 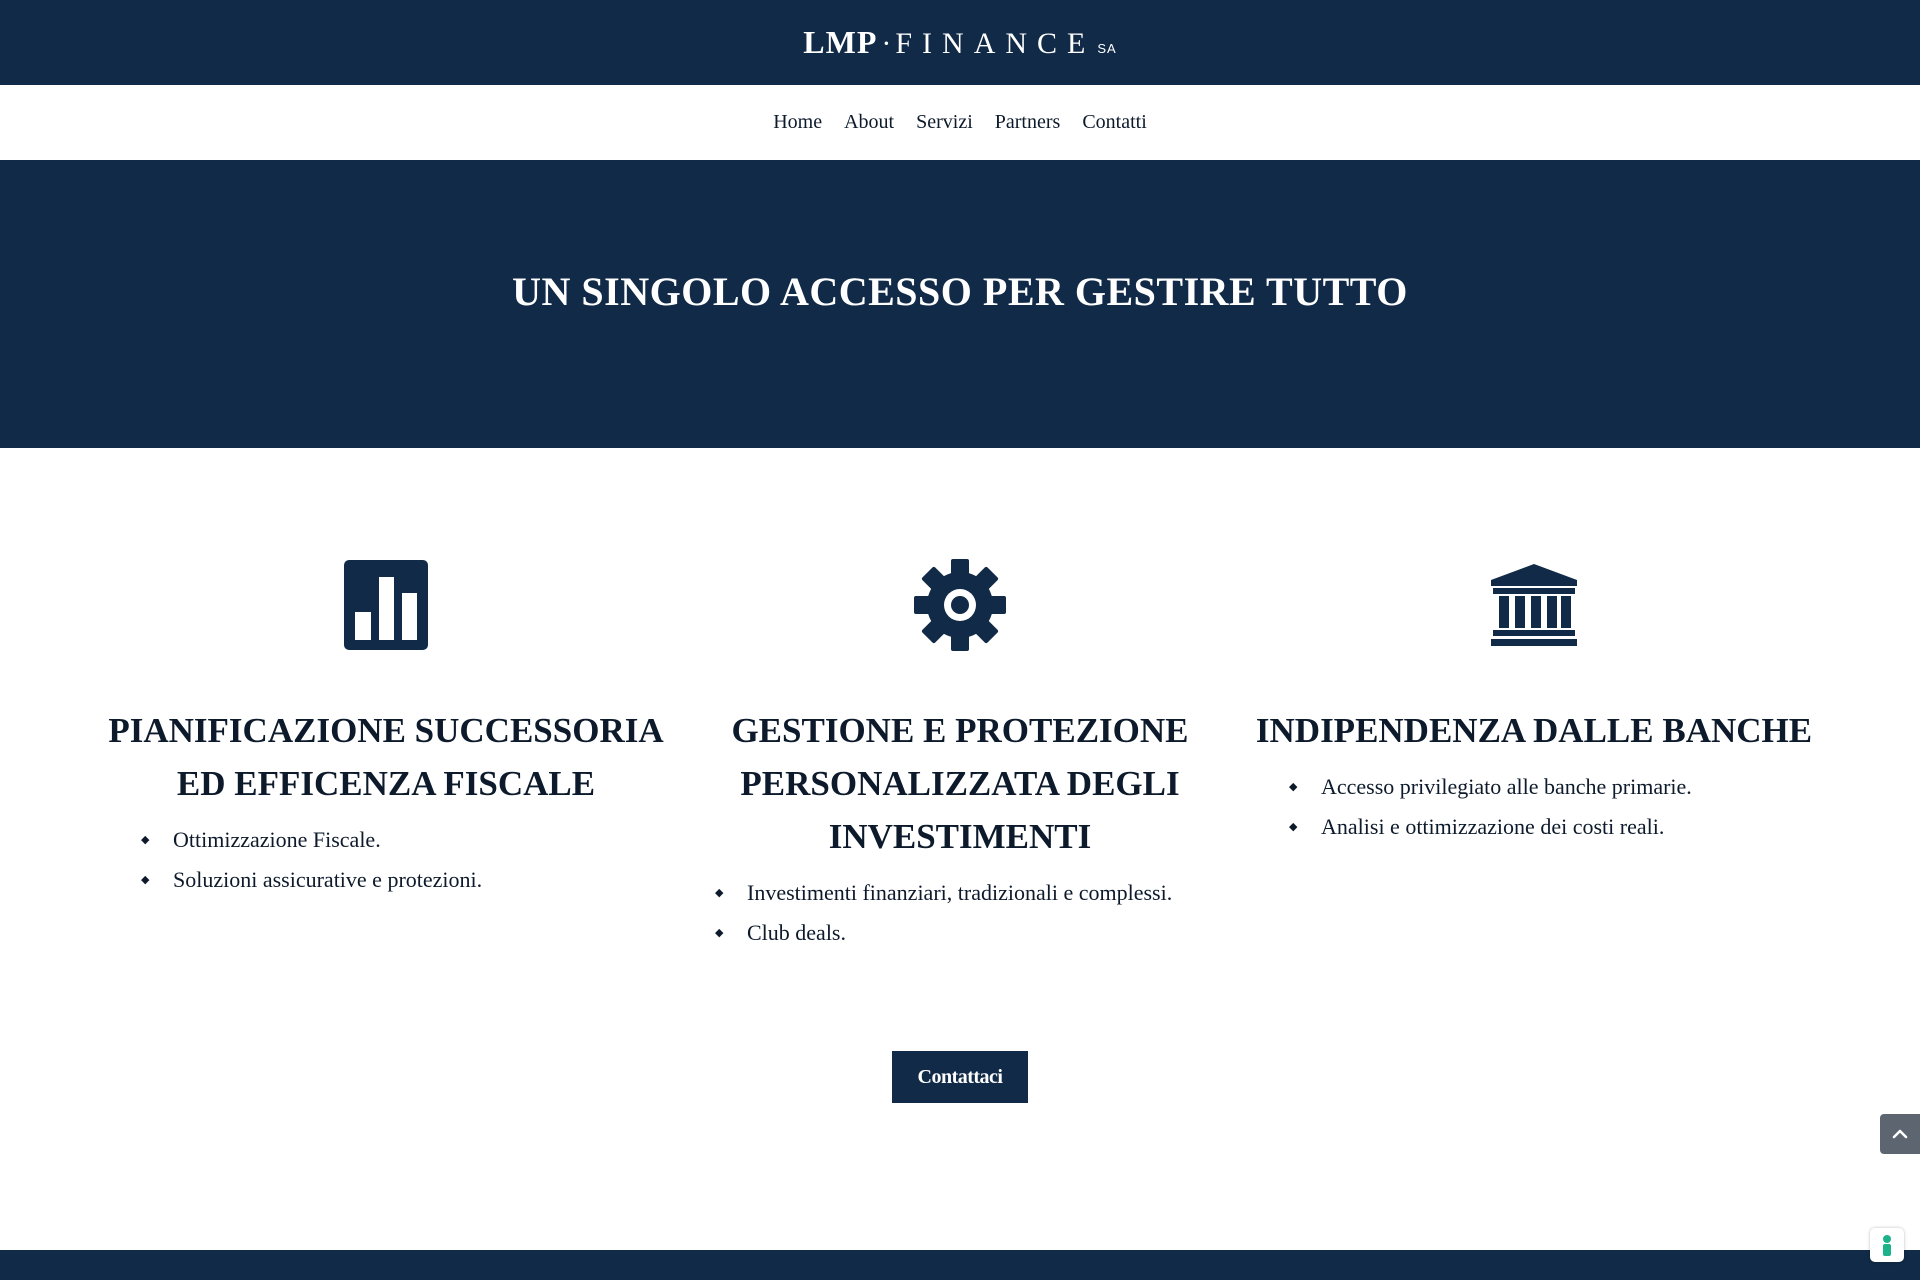 I want to click on logo: LMP · FINANCE SA, so click(x=959, y=42).